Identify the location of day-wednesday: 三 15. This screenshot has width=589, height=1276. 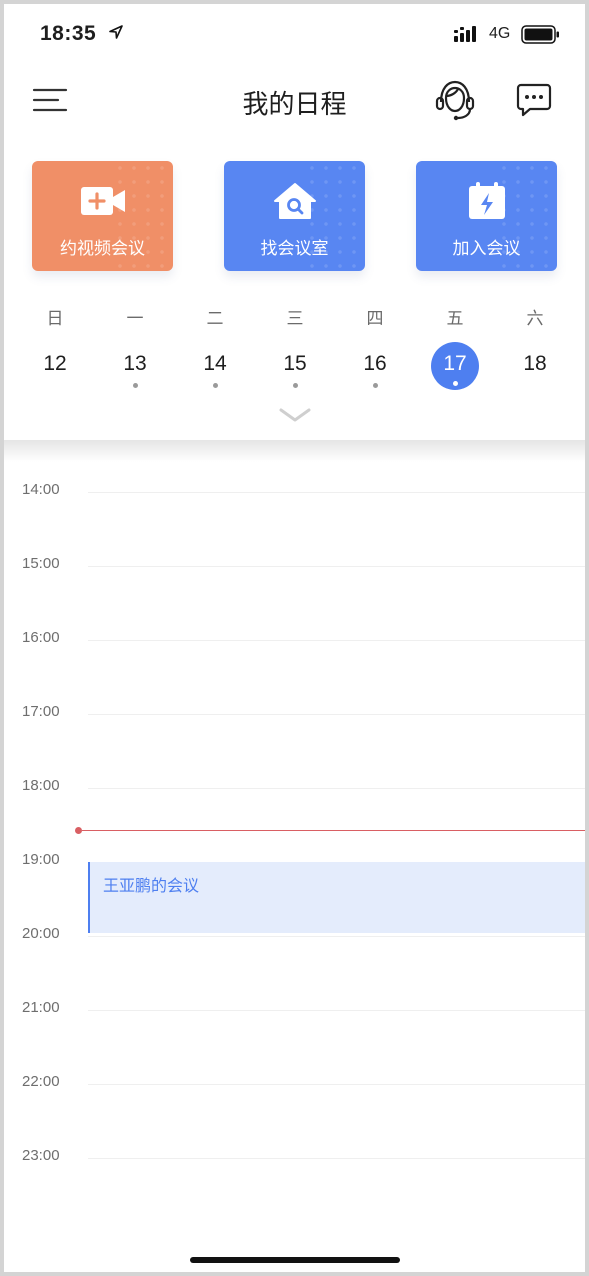
(295, 347).